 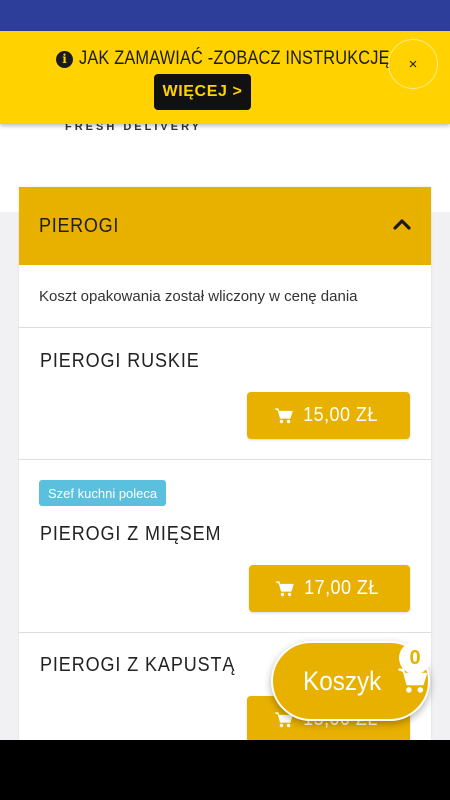 I want to click on chef-recommends-badge: Szef kuchni poleca, so click(x=103, y=493).